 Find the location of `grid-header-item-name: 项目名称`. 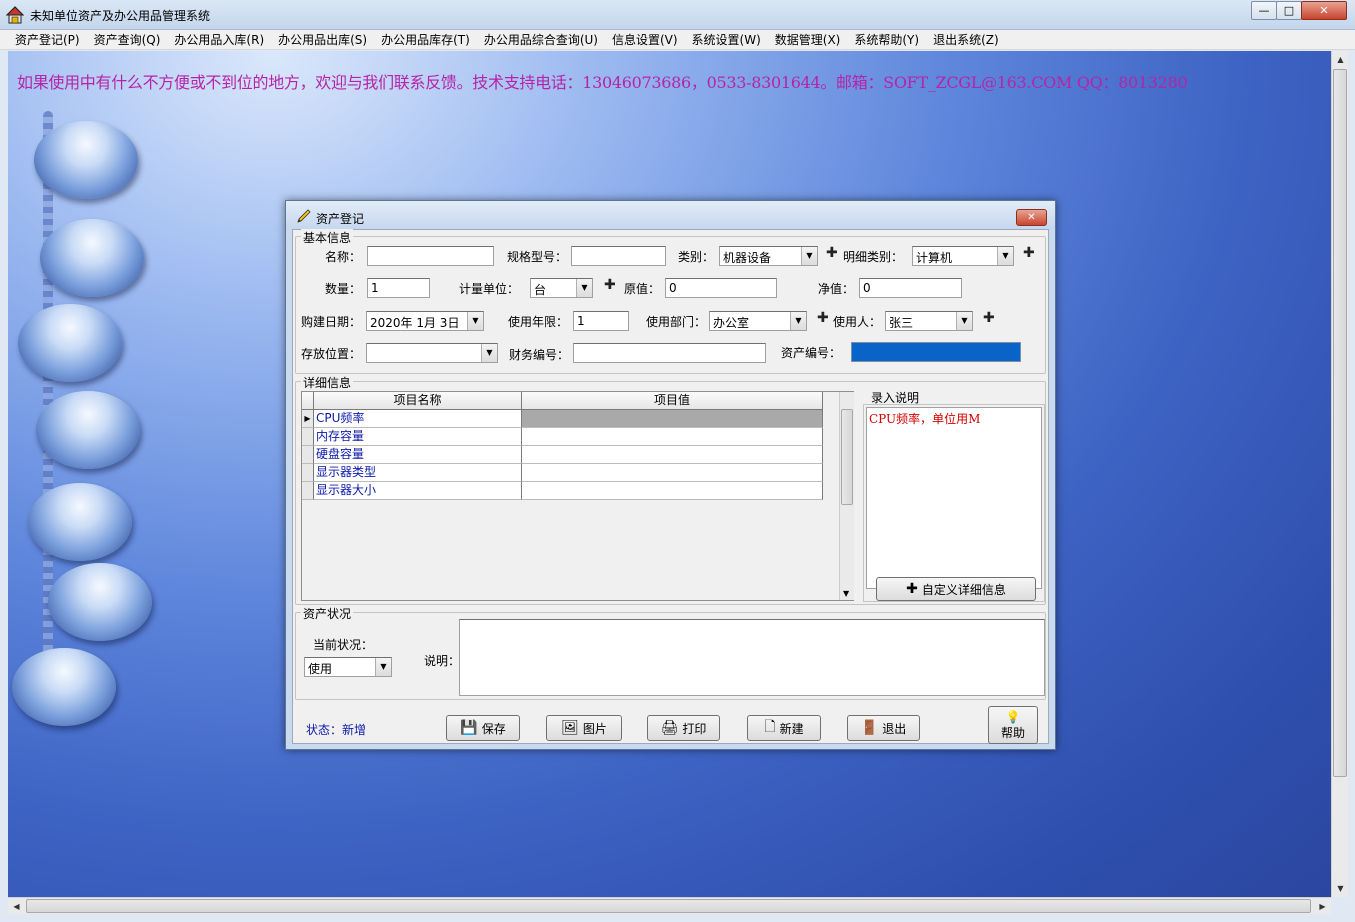

grid-header-item-name: 项目名称 is located at coordinates (418, 401).